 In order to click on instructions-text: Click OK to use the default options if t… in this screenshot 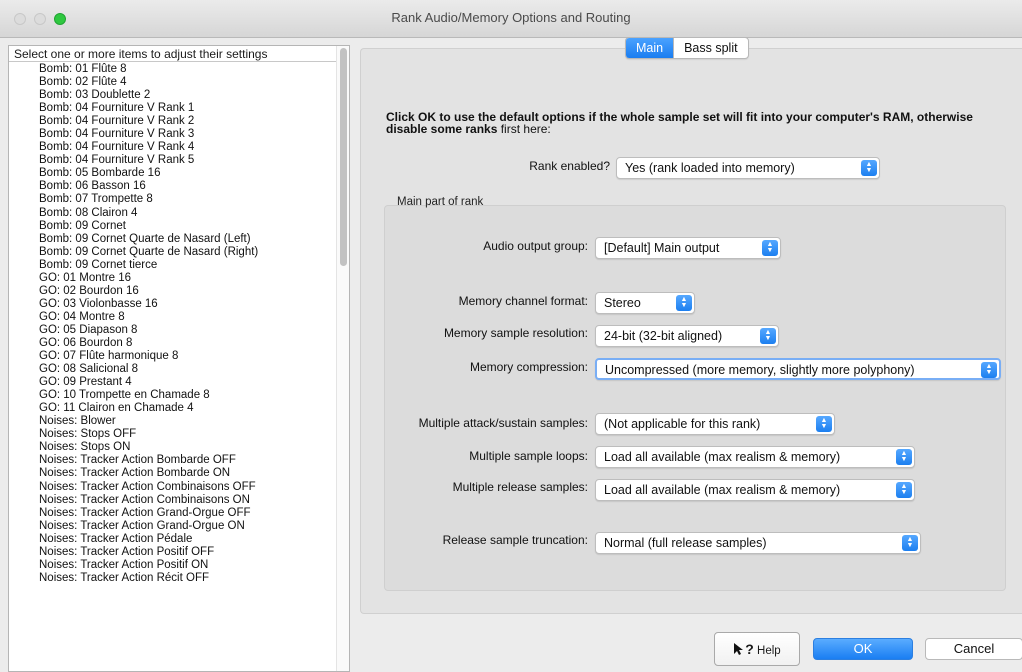, I will do `click(696, 123)`.